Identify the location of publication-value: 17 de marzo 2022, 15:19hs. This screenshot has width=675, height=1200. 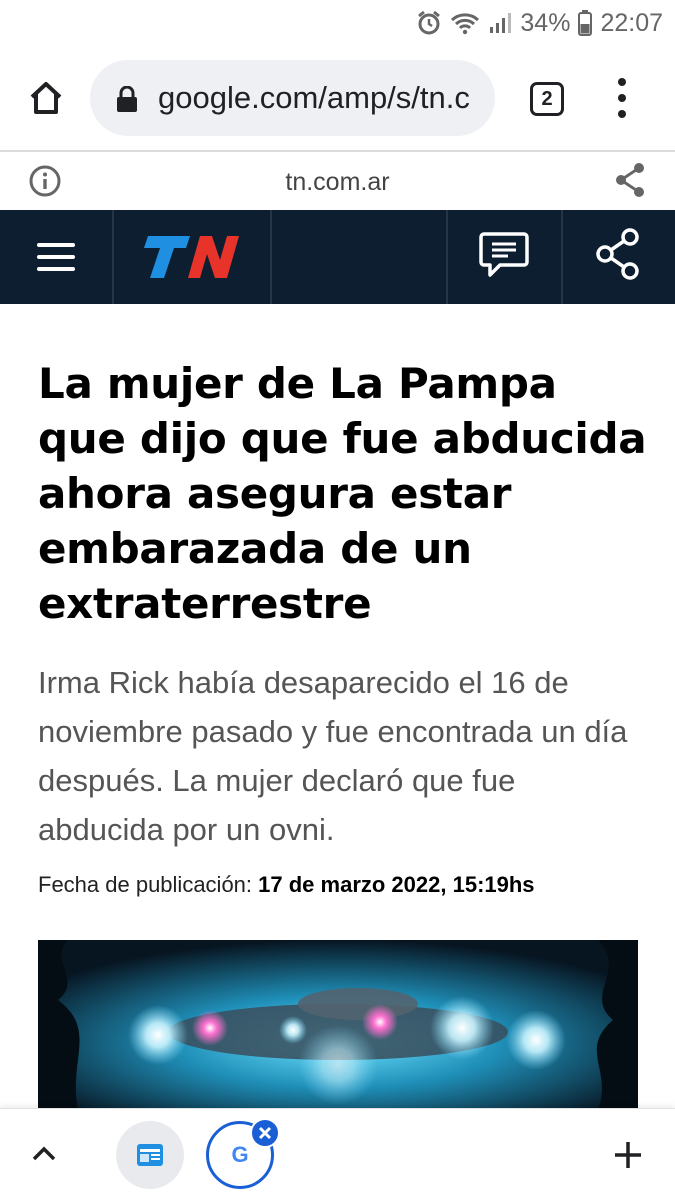
(396, 884).